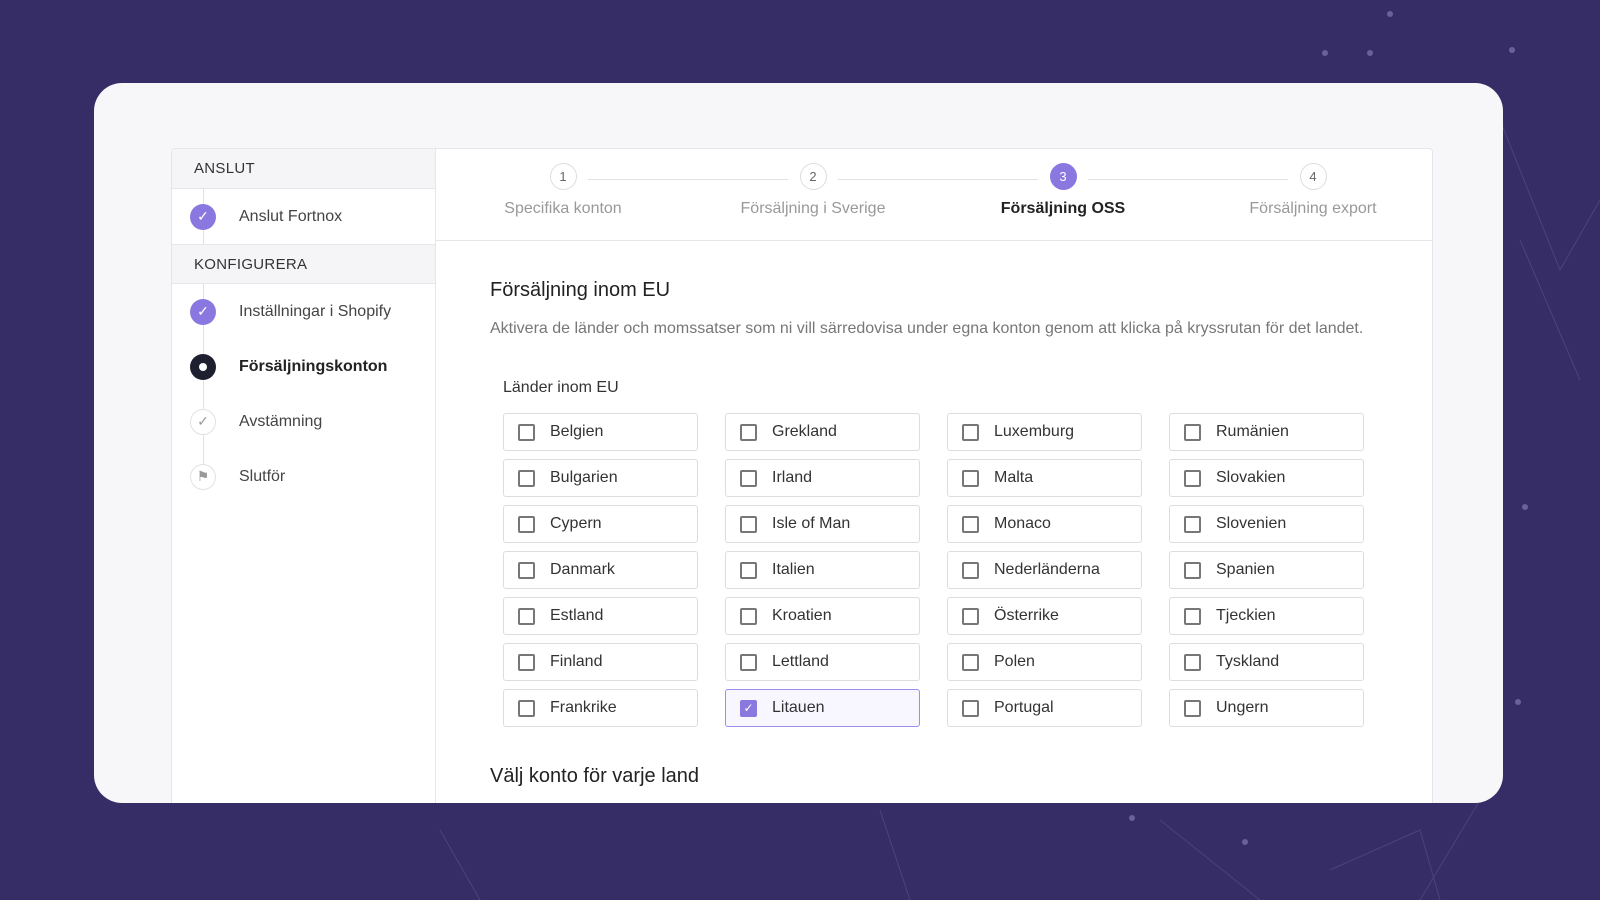 The height and width of the screenshot is (900, 1600). Describe the element at coordinates (1047, 569) in the screenshot. I see `country-label: Nederländerna` at that location.